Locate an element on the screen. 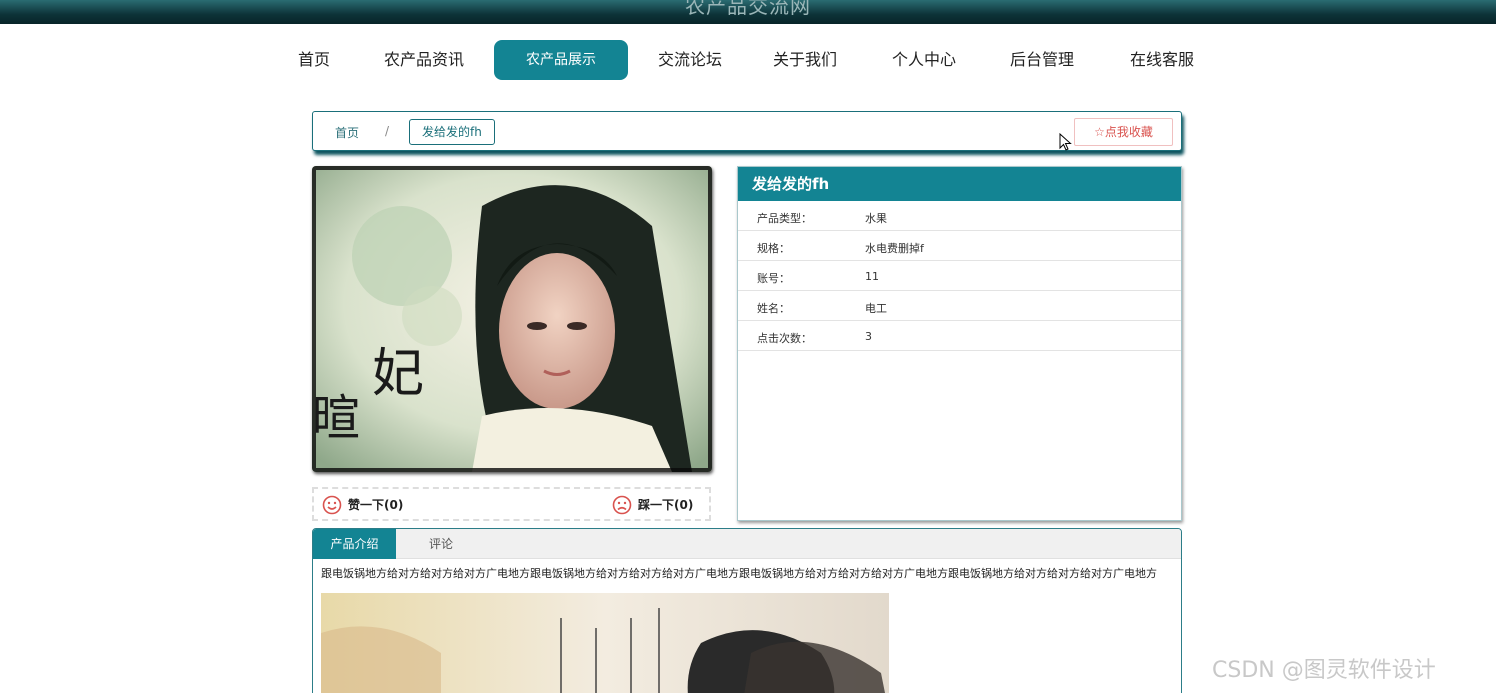  star-outline-icon: ☆ is located at coordinates (1099, 132).